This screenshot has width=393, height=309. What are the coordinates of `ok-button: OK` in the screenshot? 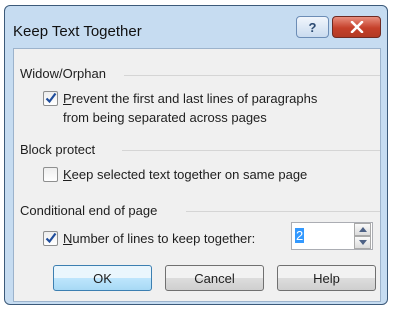 It's located at (102, 278).